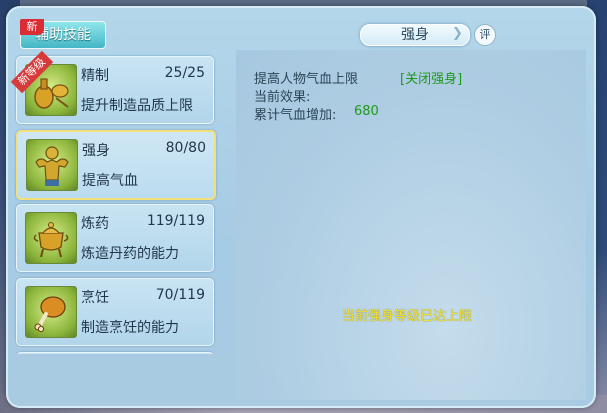 The height and width of the screenshot is (413, 607). Describe the element at coordinates (130, 328) in the screenshot. I see `skill-description: 制造烹饪的能力` at that location.